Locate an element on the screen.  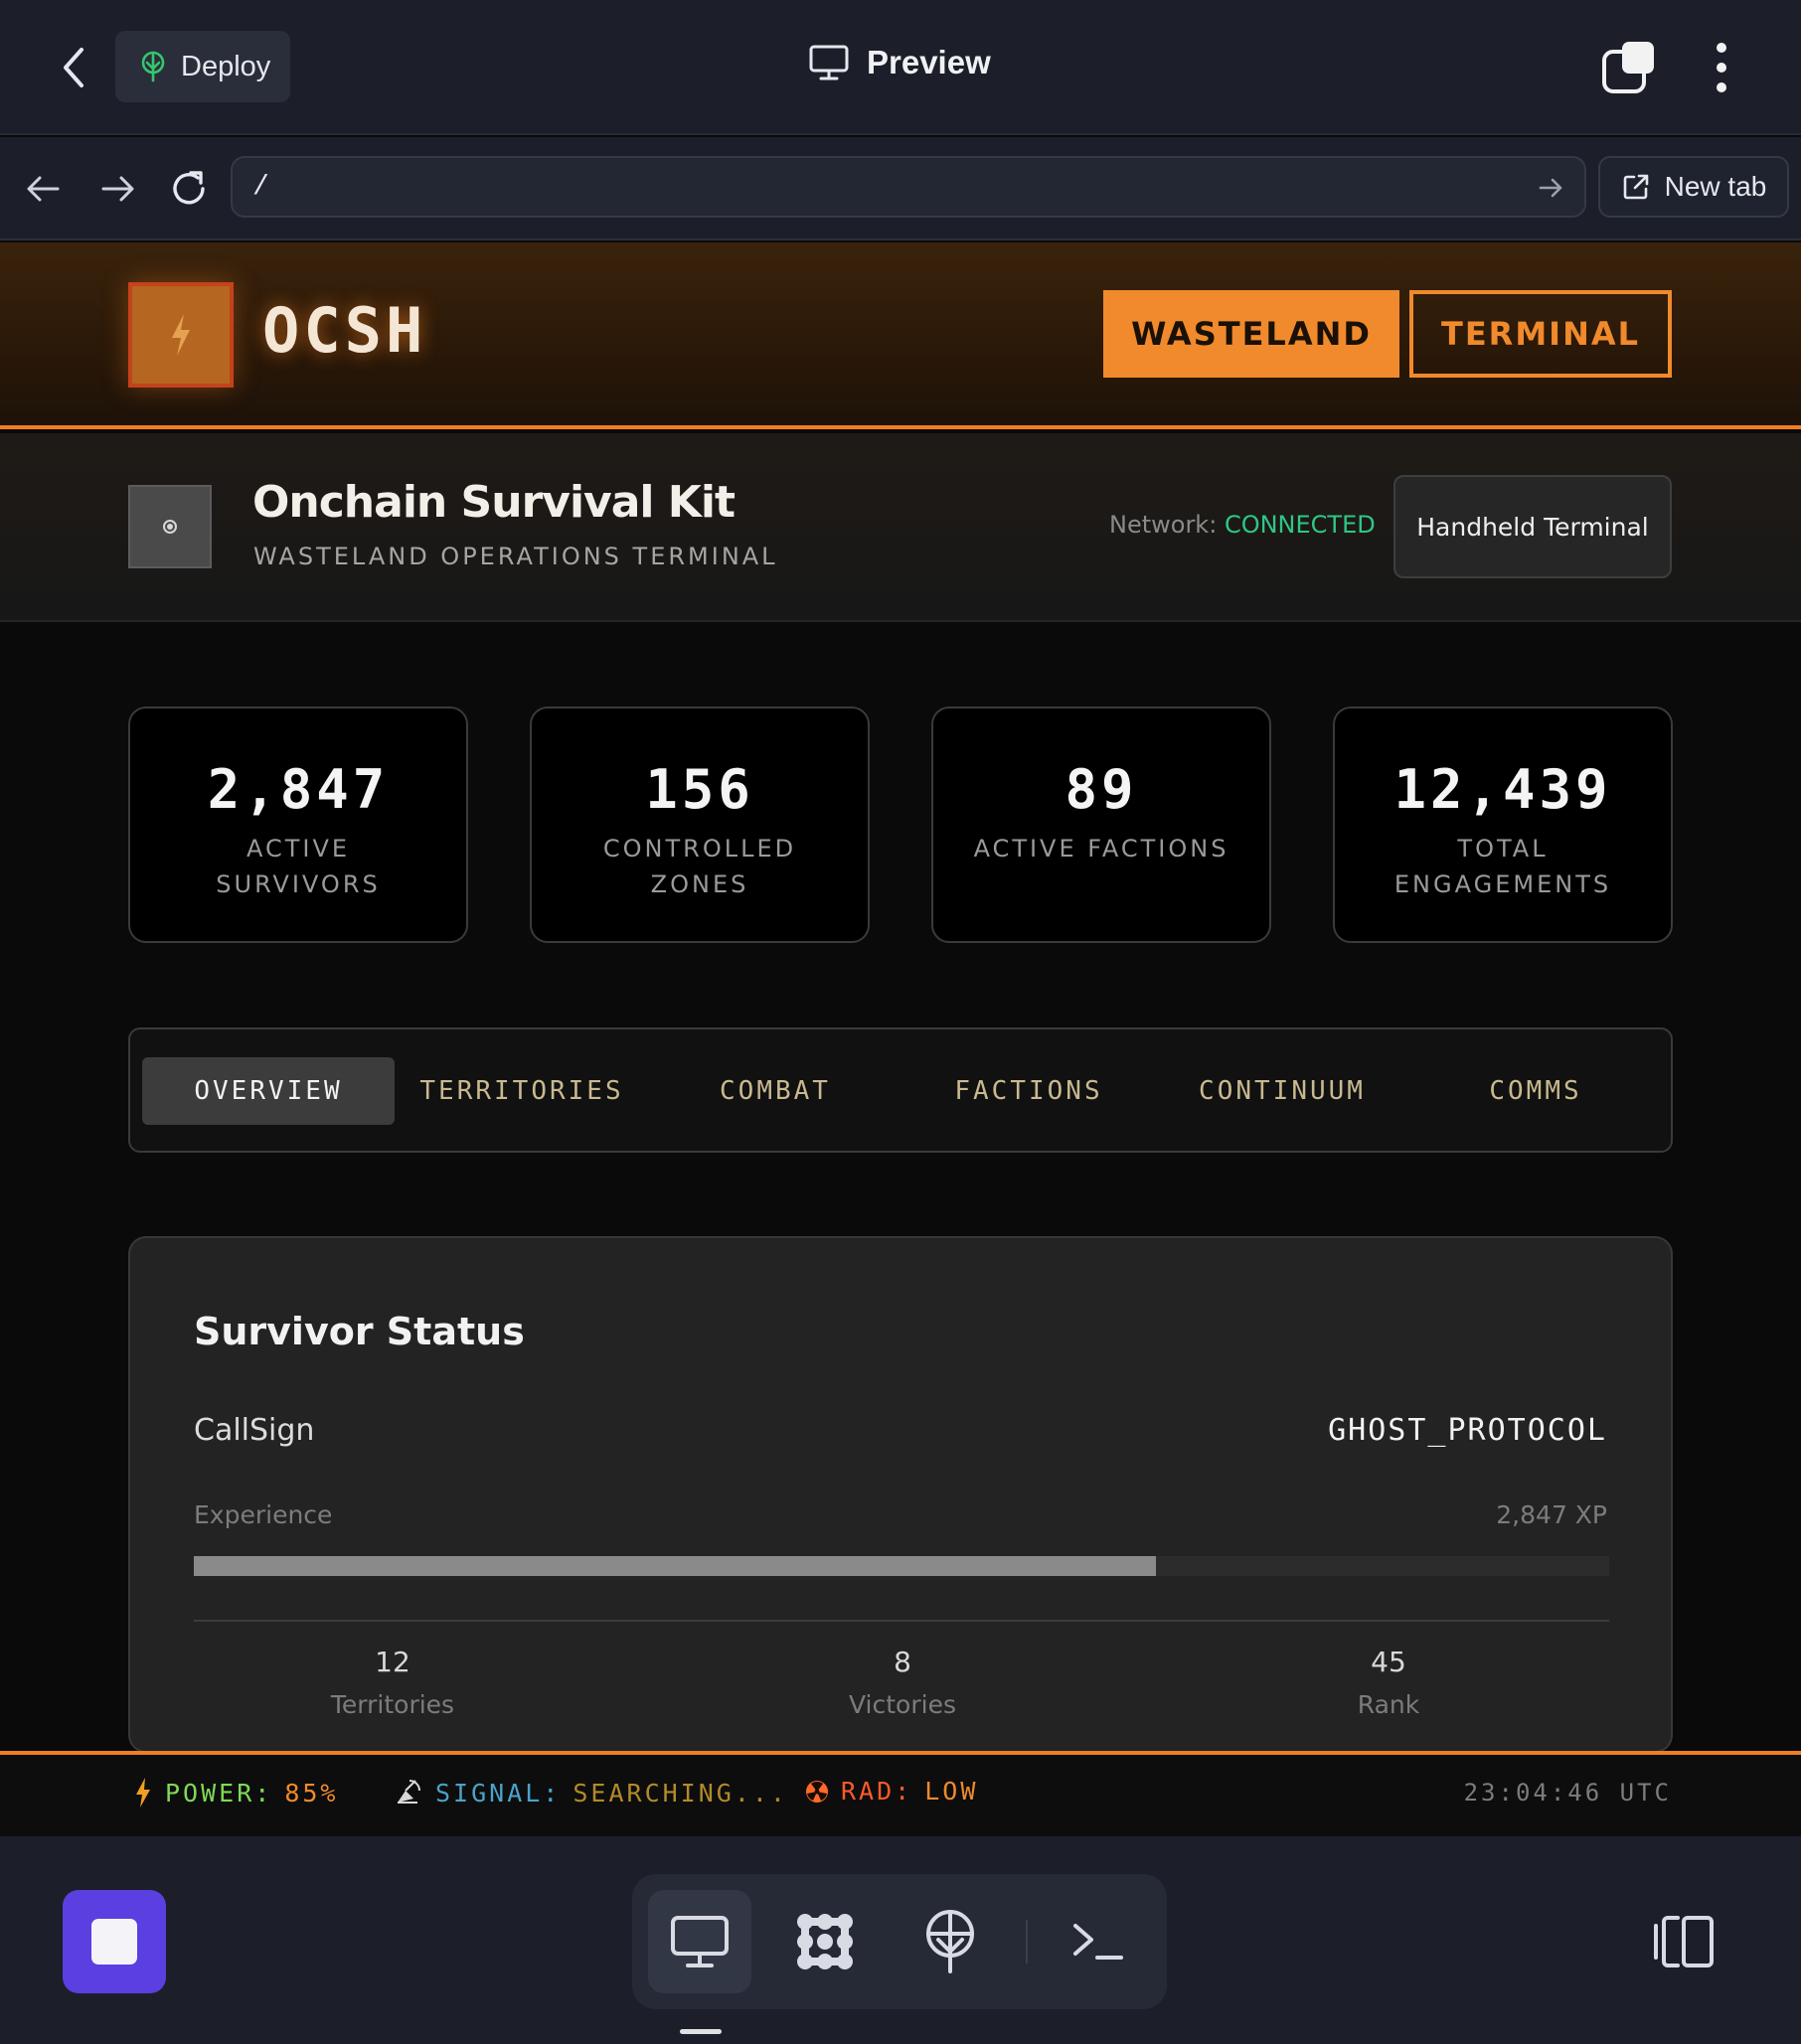
terminal-button: TERMINAL is located at coordinates (1540, 334).